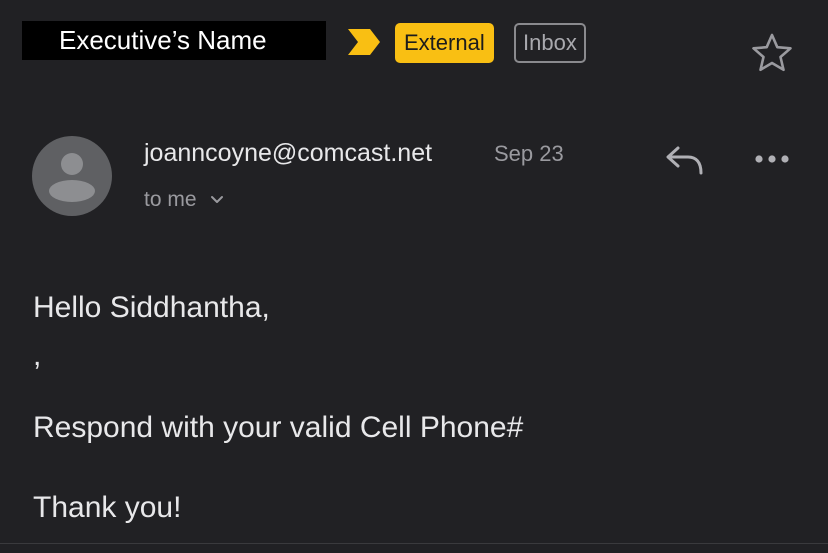  Describe the element at coordinates (529, 153) in the screenshot. I see `message-date: Sep 23` at that location.